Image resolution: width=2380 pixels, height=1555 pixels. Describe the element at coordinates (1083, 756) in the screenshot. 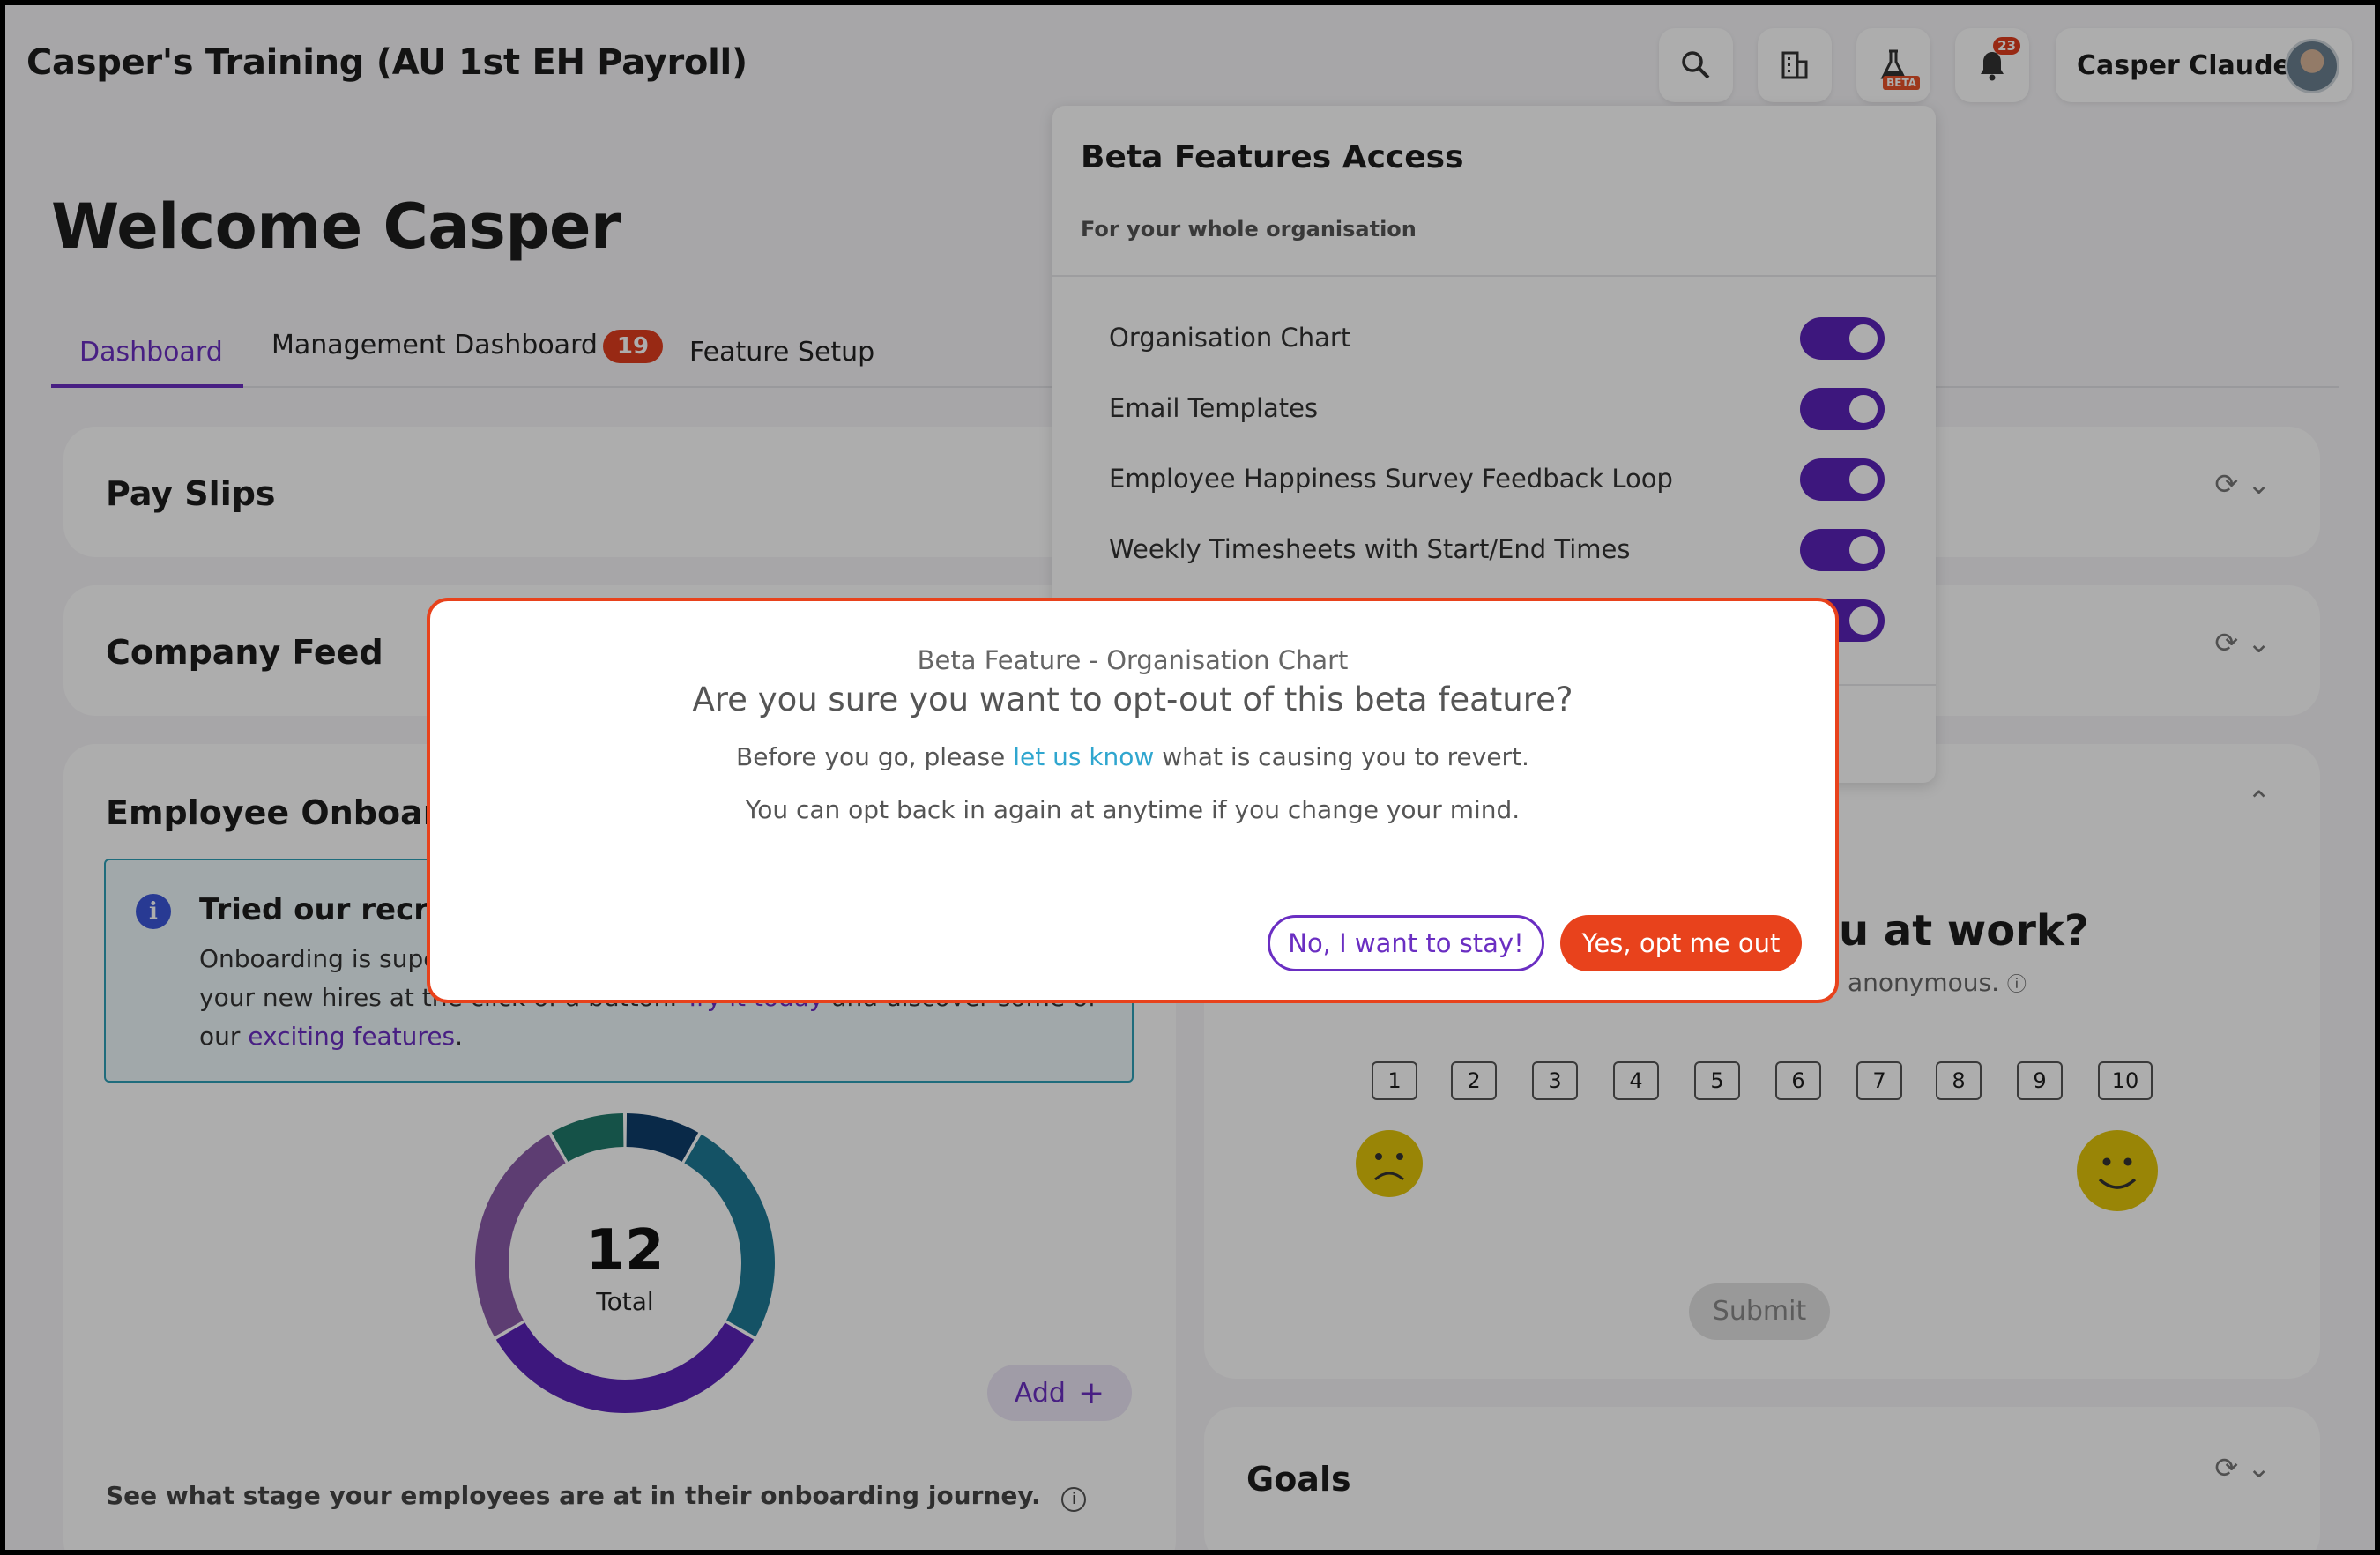

I see `let-us-know-link: let us know` at that location.